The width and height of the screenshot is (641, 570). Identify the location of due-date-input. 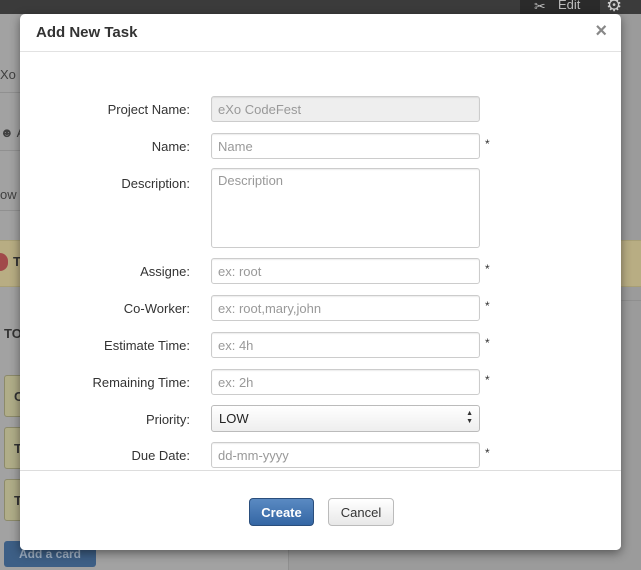
(345, 455).